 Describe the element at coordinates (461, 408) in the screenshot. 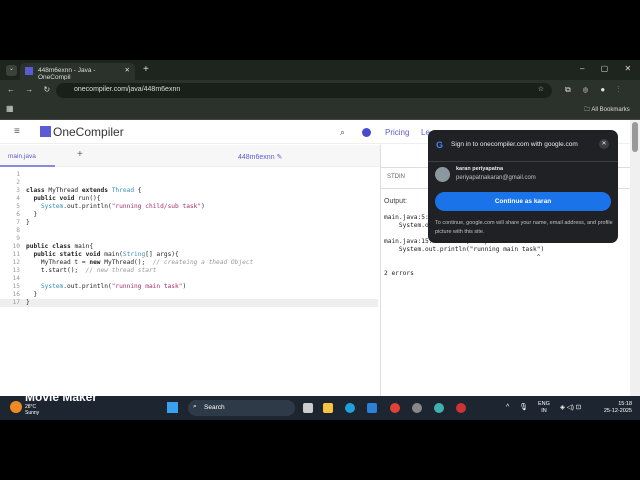

I see `chrome-profile-icon` at that location.